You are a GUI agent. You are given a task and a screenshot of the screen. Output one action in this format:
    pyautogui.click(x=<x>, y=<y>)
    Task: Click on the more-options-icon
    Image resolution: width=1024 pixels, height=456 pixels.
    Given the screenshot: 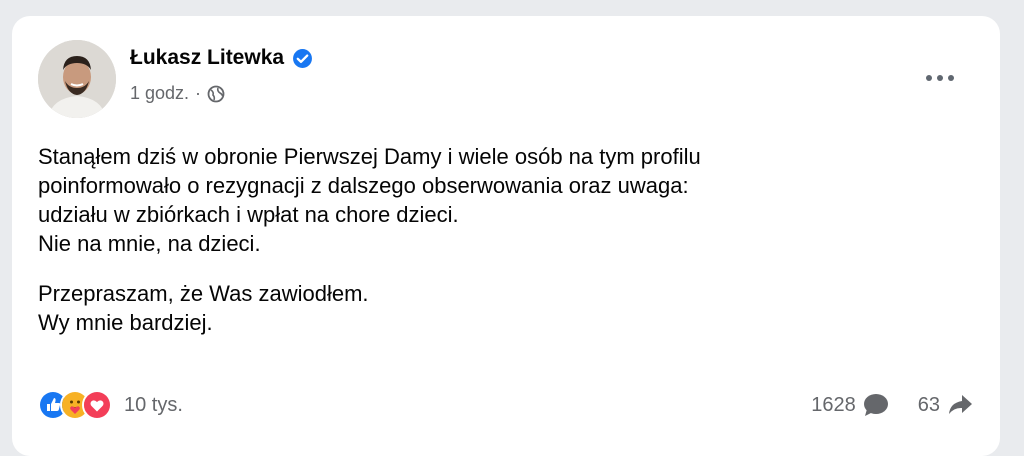 What is the action you would take?
    pyautogui.click(x=940, y=78)
    